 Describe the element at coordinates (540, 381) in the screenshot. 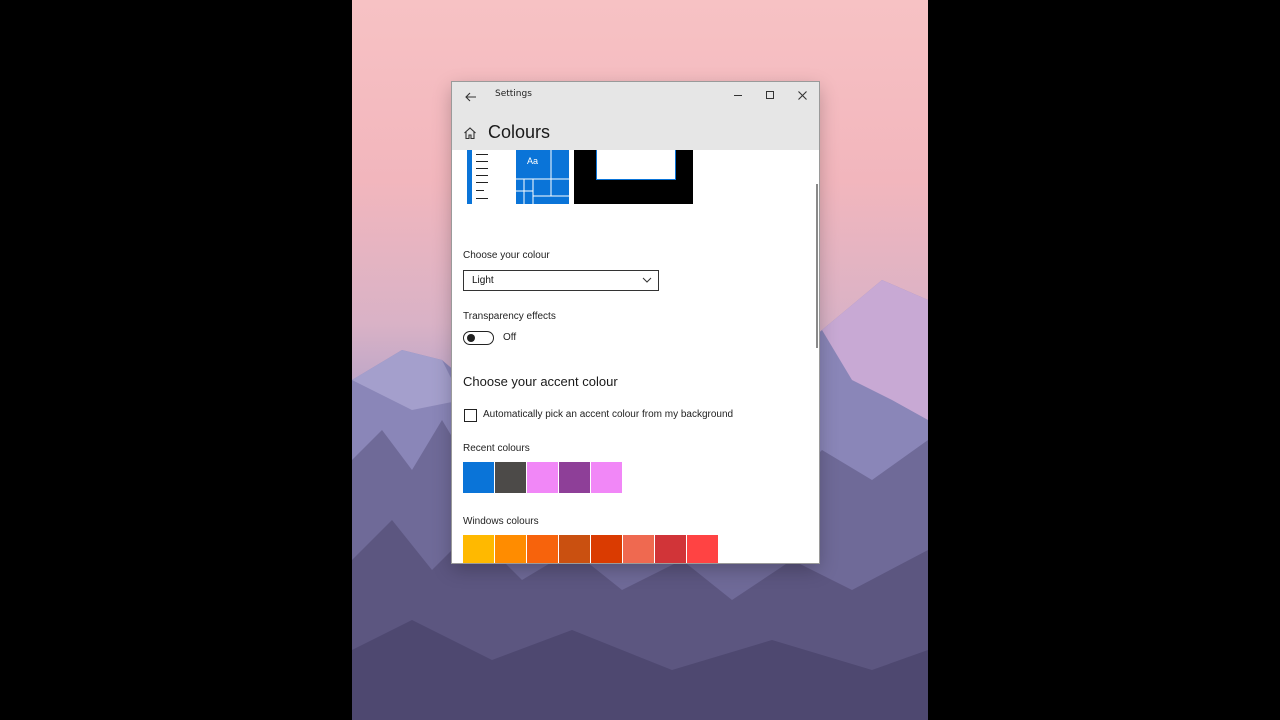

I see `accent-section-title: Choose your accent colour` at that location.